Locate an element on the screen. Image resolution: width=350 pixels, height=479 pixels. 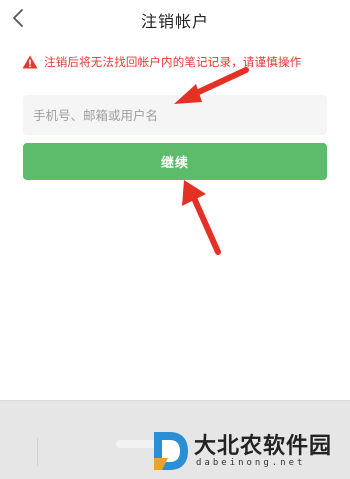
header-bar: 注销帐户 is located at coordinates (175, 18).